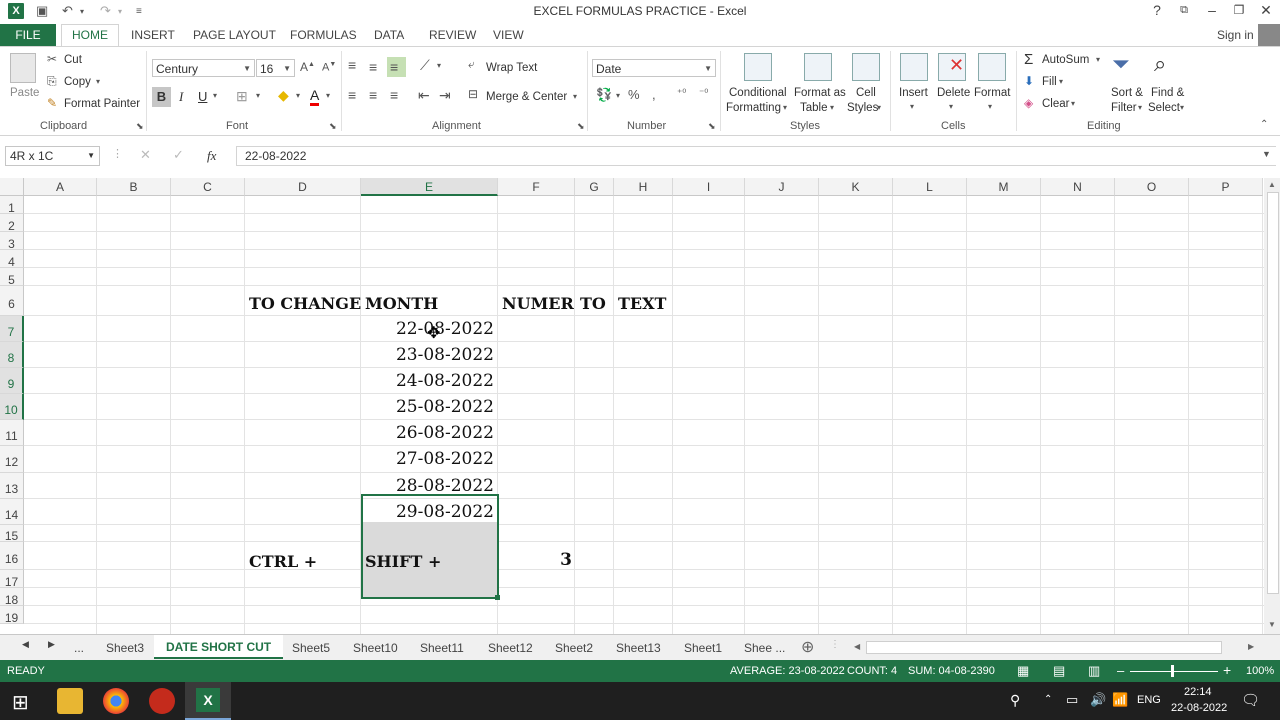 Image resolution: width=1280 pixels, height=720 pixels. Describe the element at coordinates (60, 187) in the screenshot. I see `column-header-a: A` at that location.